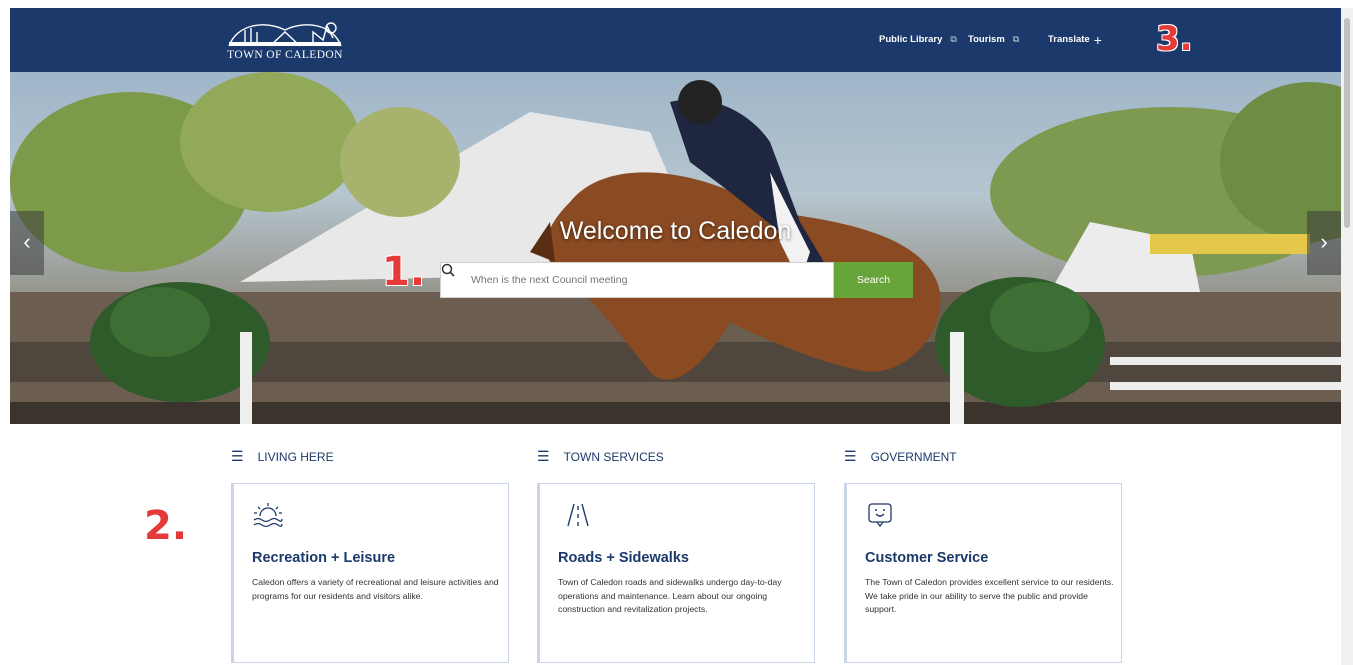  I want to click on tourism-link: Tourism ⧉, so click(993, 39).